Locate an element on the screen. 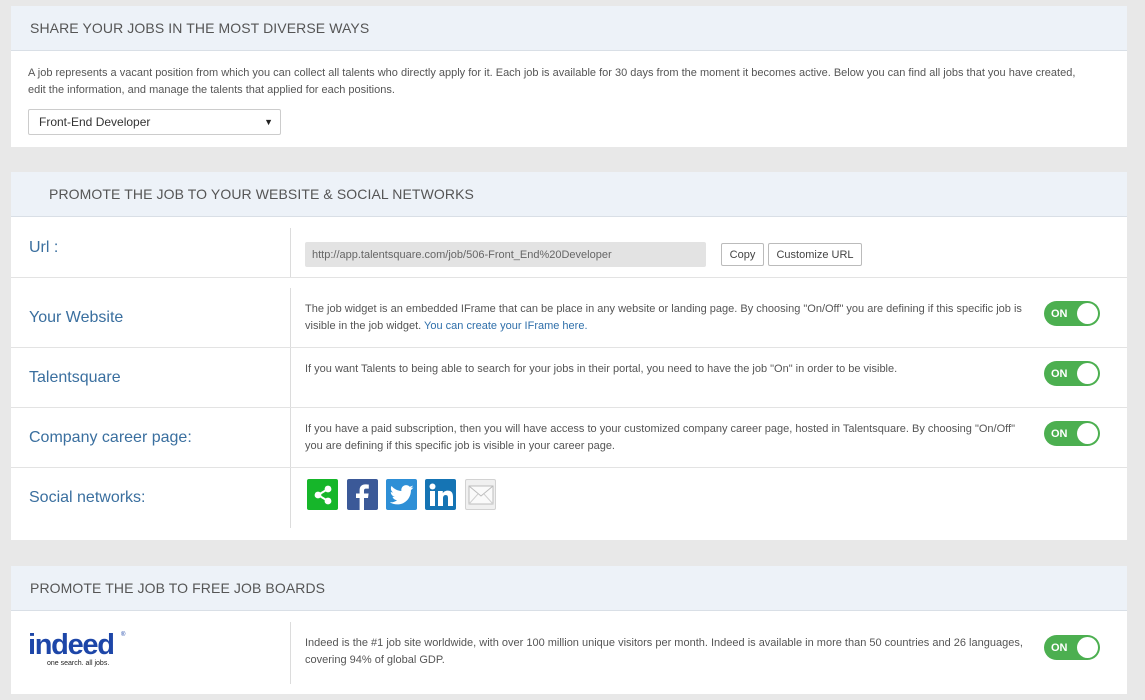 Image resolution: width=1145 pixels, height=700 pixels. social-networks-row: Social networks: is located at coordinates (569, 498).